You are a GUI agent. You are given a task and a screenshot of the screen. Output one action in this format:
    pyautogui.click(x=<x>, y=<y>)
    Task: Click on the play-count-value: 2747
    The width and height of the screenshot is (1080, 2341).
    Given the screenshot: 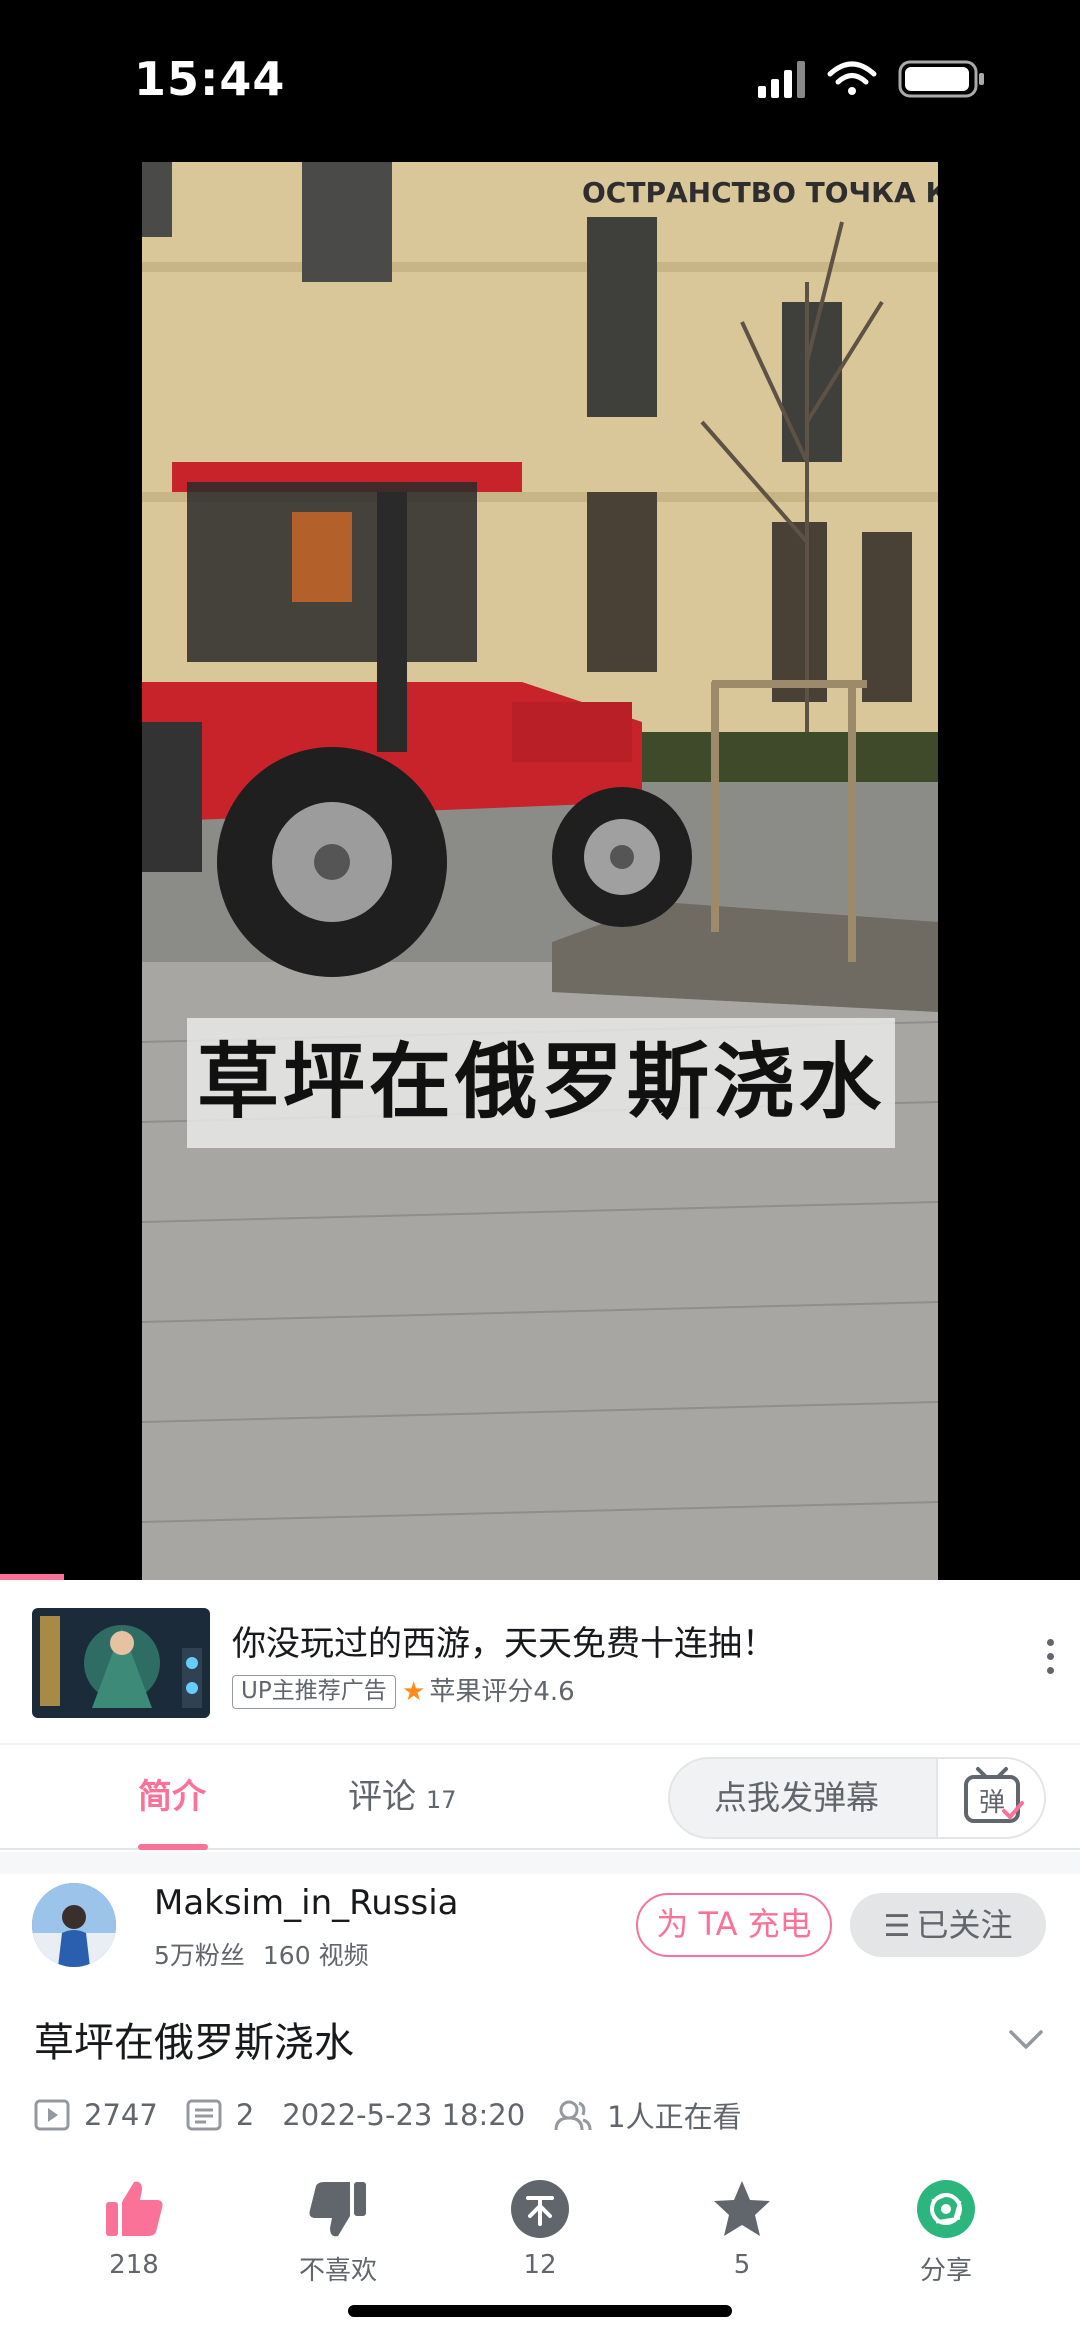 What is the action you would take?
    pyautogui.click(x=121, y=2115)
    